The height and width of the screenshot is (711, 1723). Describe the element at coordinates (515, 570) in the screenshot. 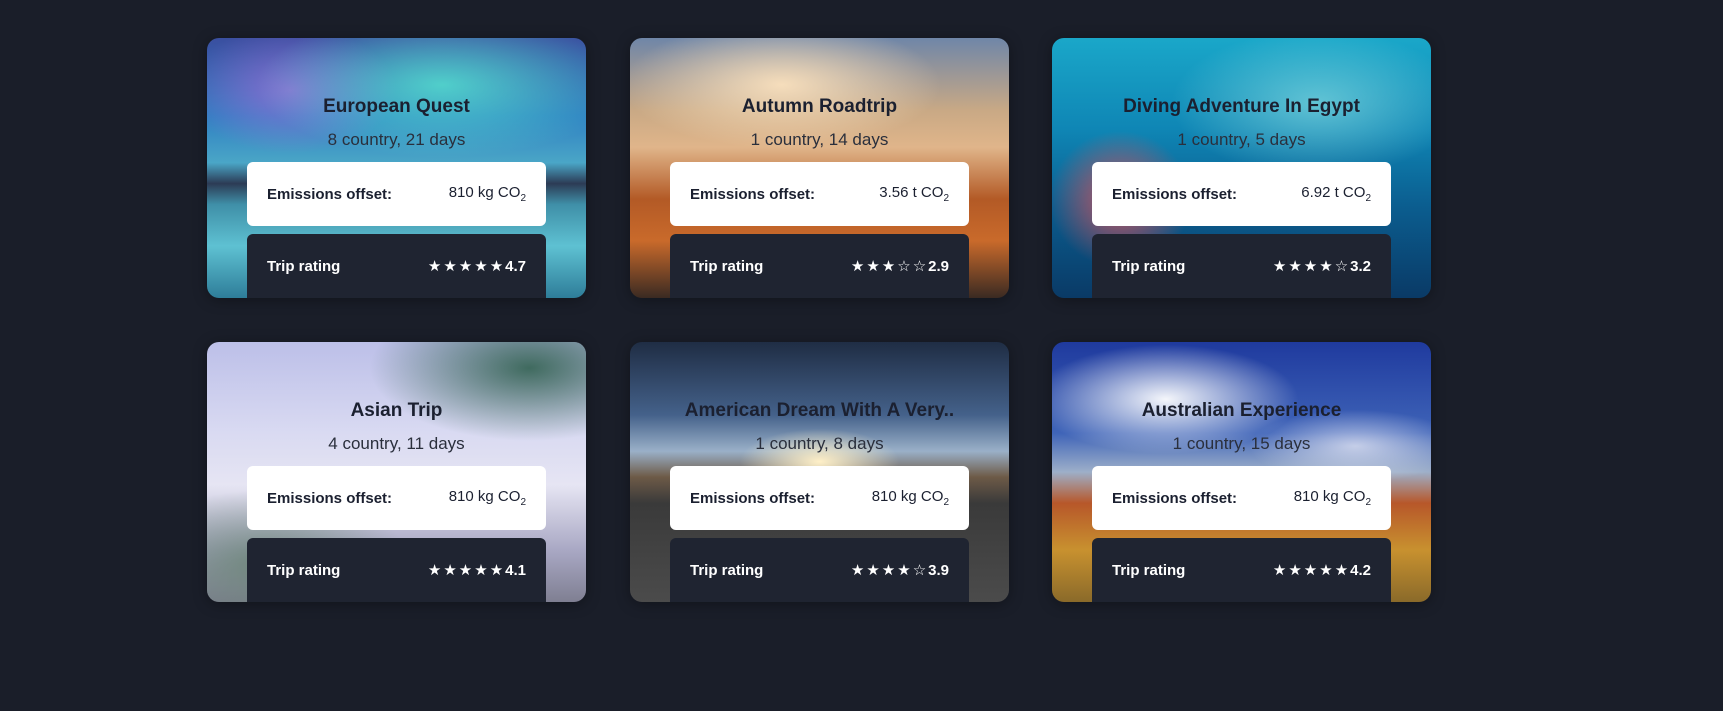

I see `rating-value: 4.1` at that location.